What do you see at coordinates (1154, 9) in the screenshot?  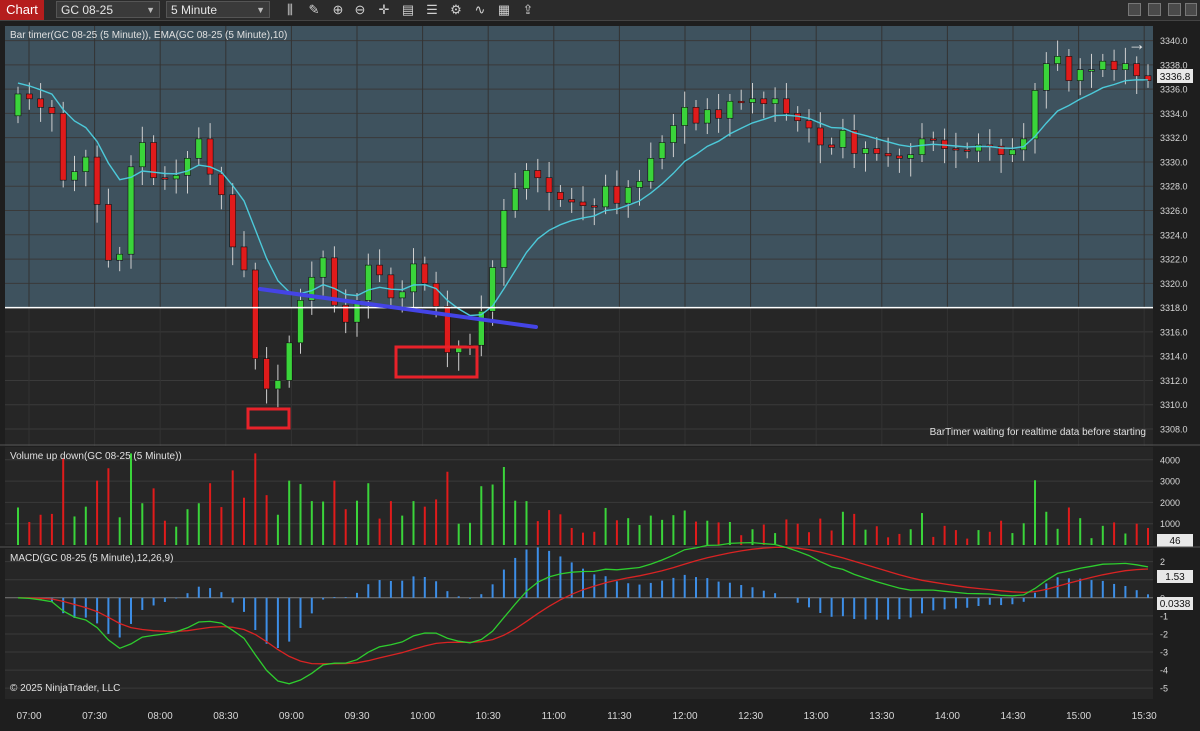 I see `maximize-button` at bounding box center [1154, 9].